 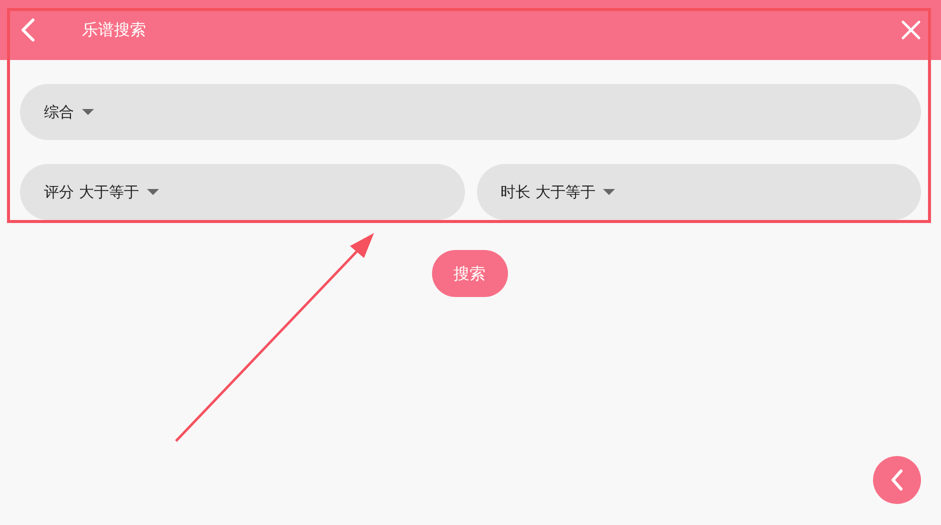 I want to click on filter-dropdown: 综合, so click(x=470, y=112).